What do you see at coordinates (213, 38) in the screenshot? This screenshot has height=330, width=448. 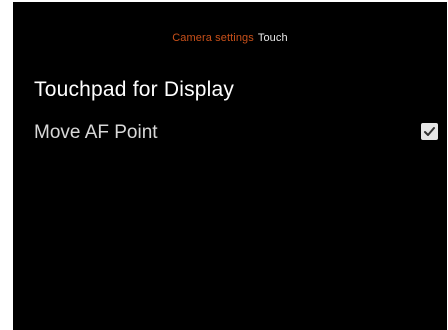 I see `breadcrumb-parent: Camera settings` at bounding box center [213, 38].